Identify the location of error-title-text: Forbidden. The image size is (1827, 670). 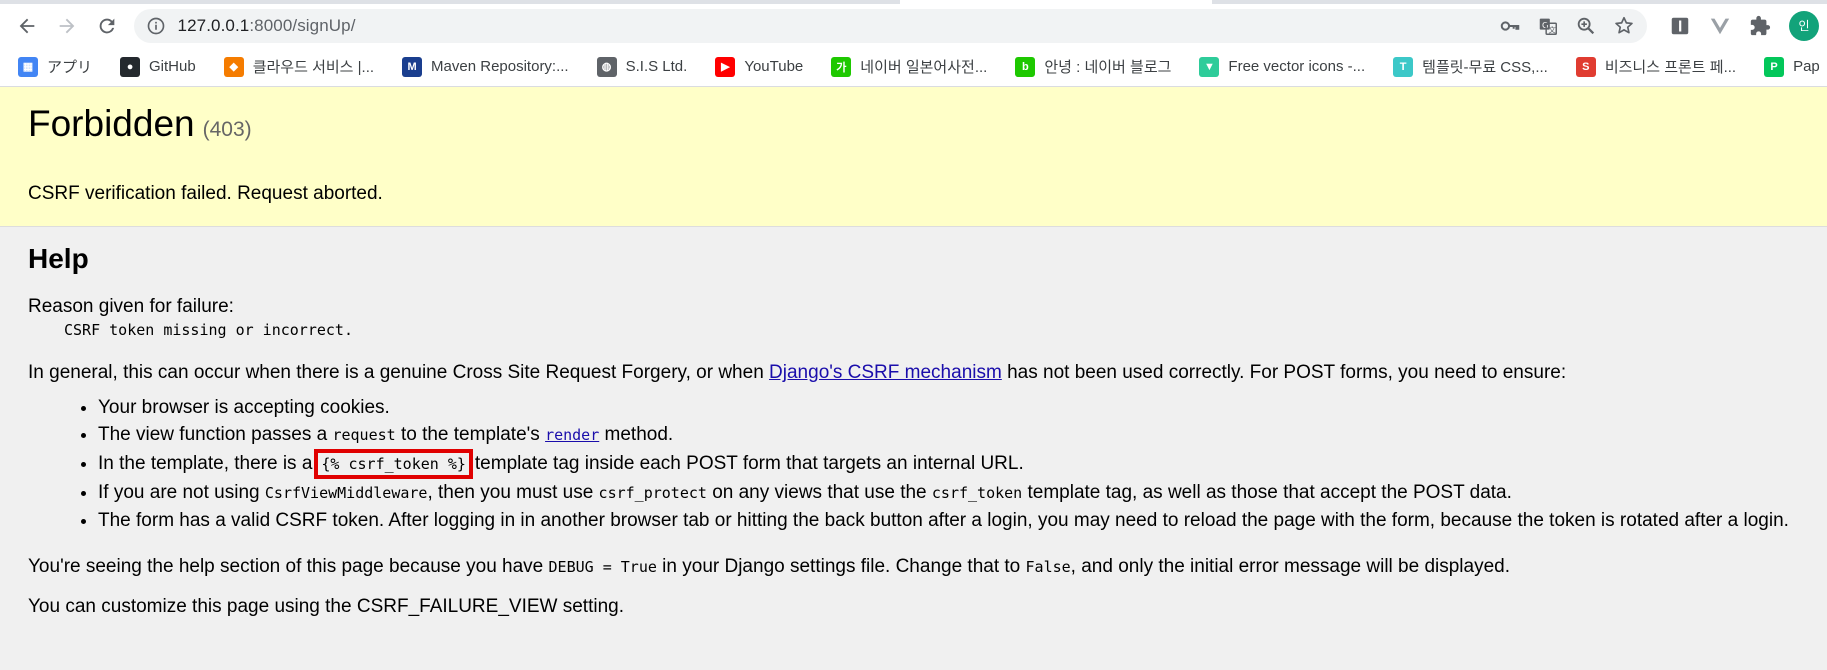
(111, 123).